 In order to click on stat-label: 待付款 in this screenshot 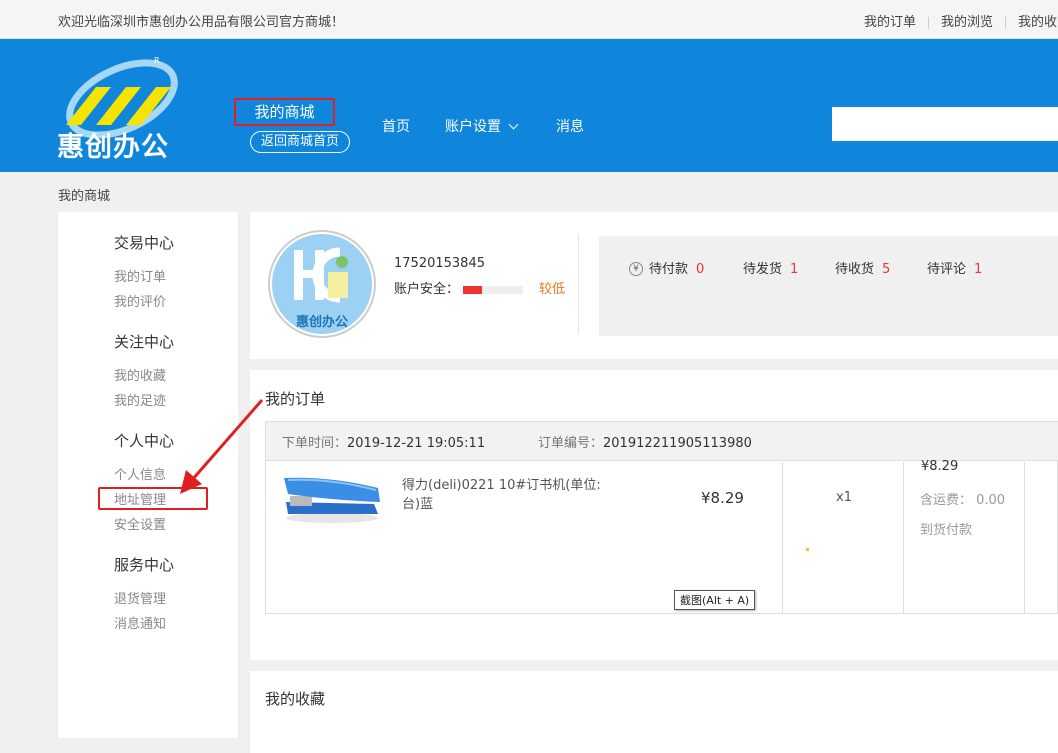, I will do `click(669, 269)`.